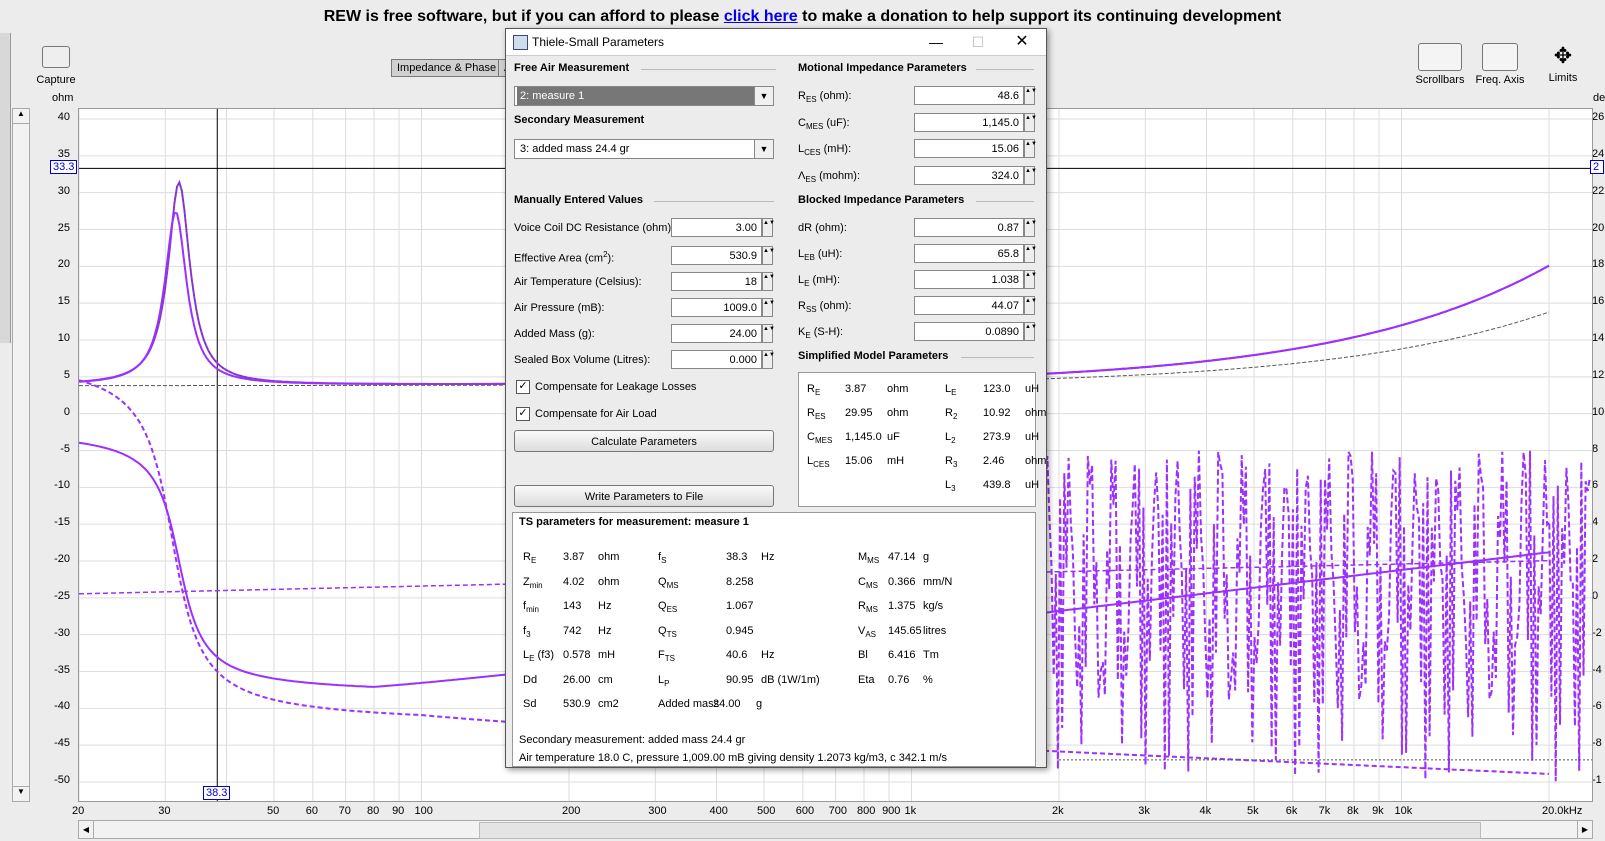 Image resolution: width=1605 pixels, height=841 pixels. I want to click on ts-value: 4.02, so click(574, 581).